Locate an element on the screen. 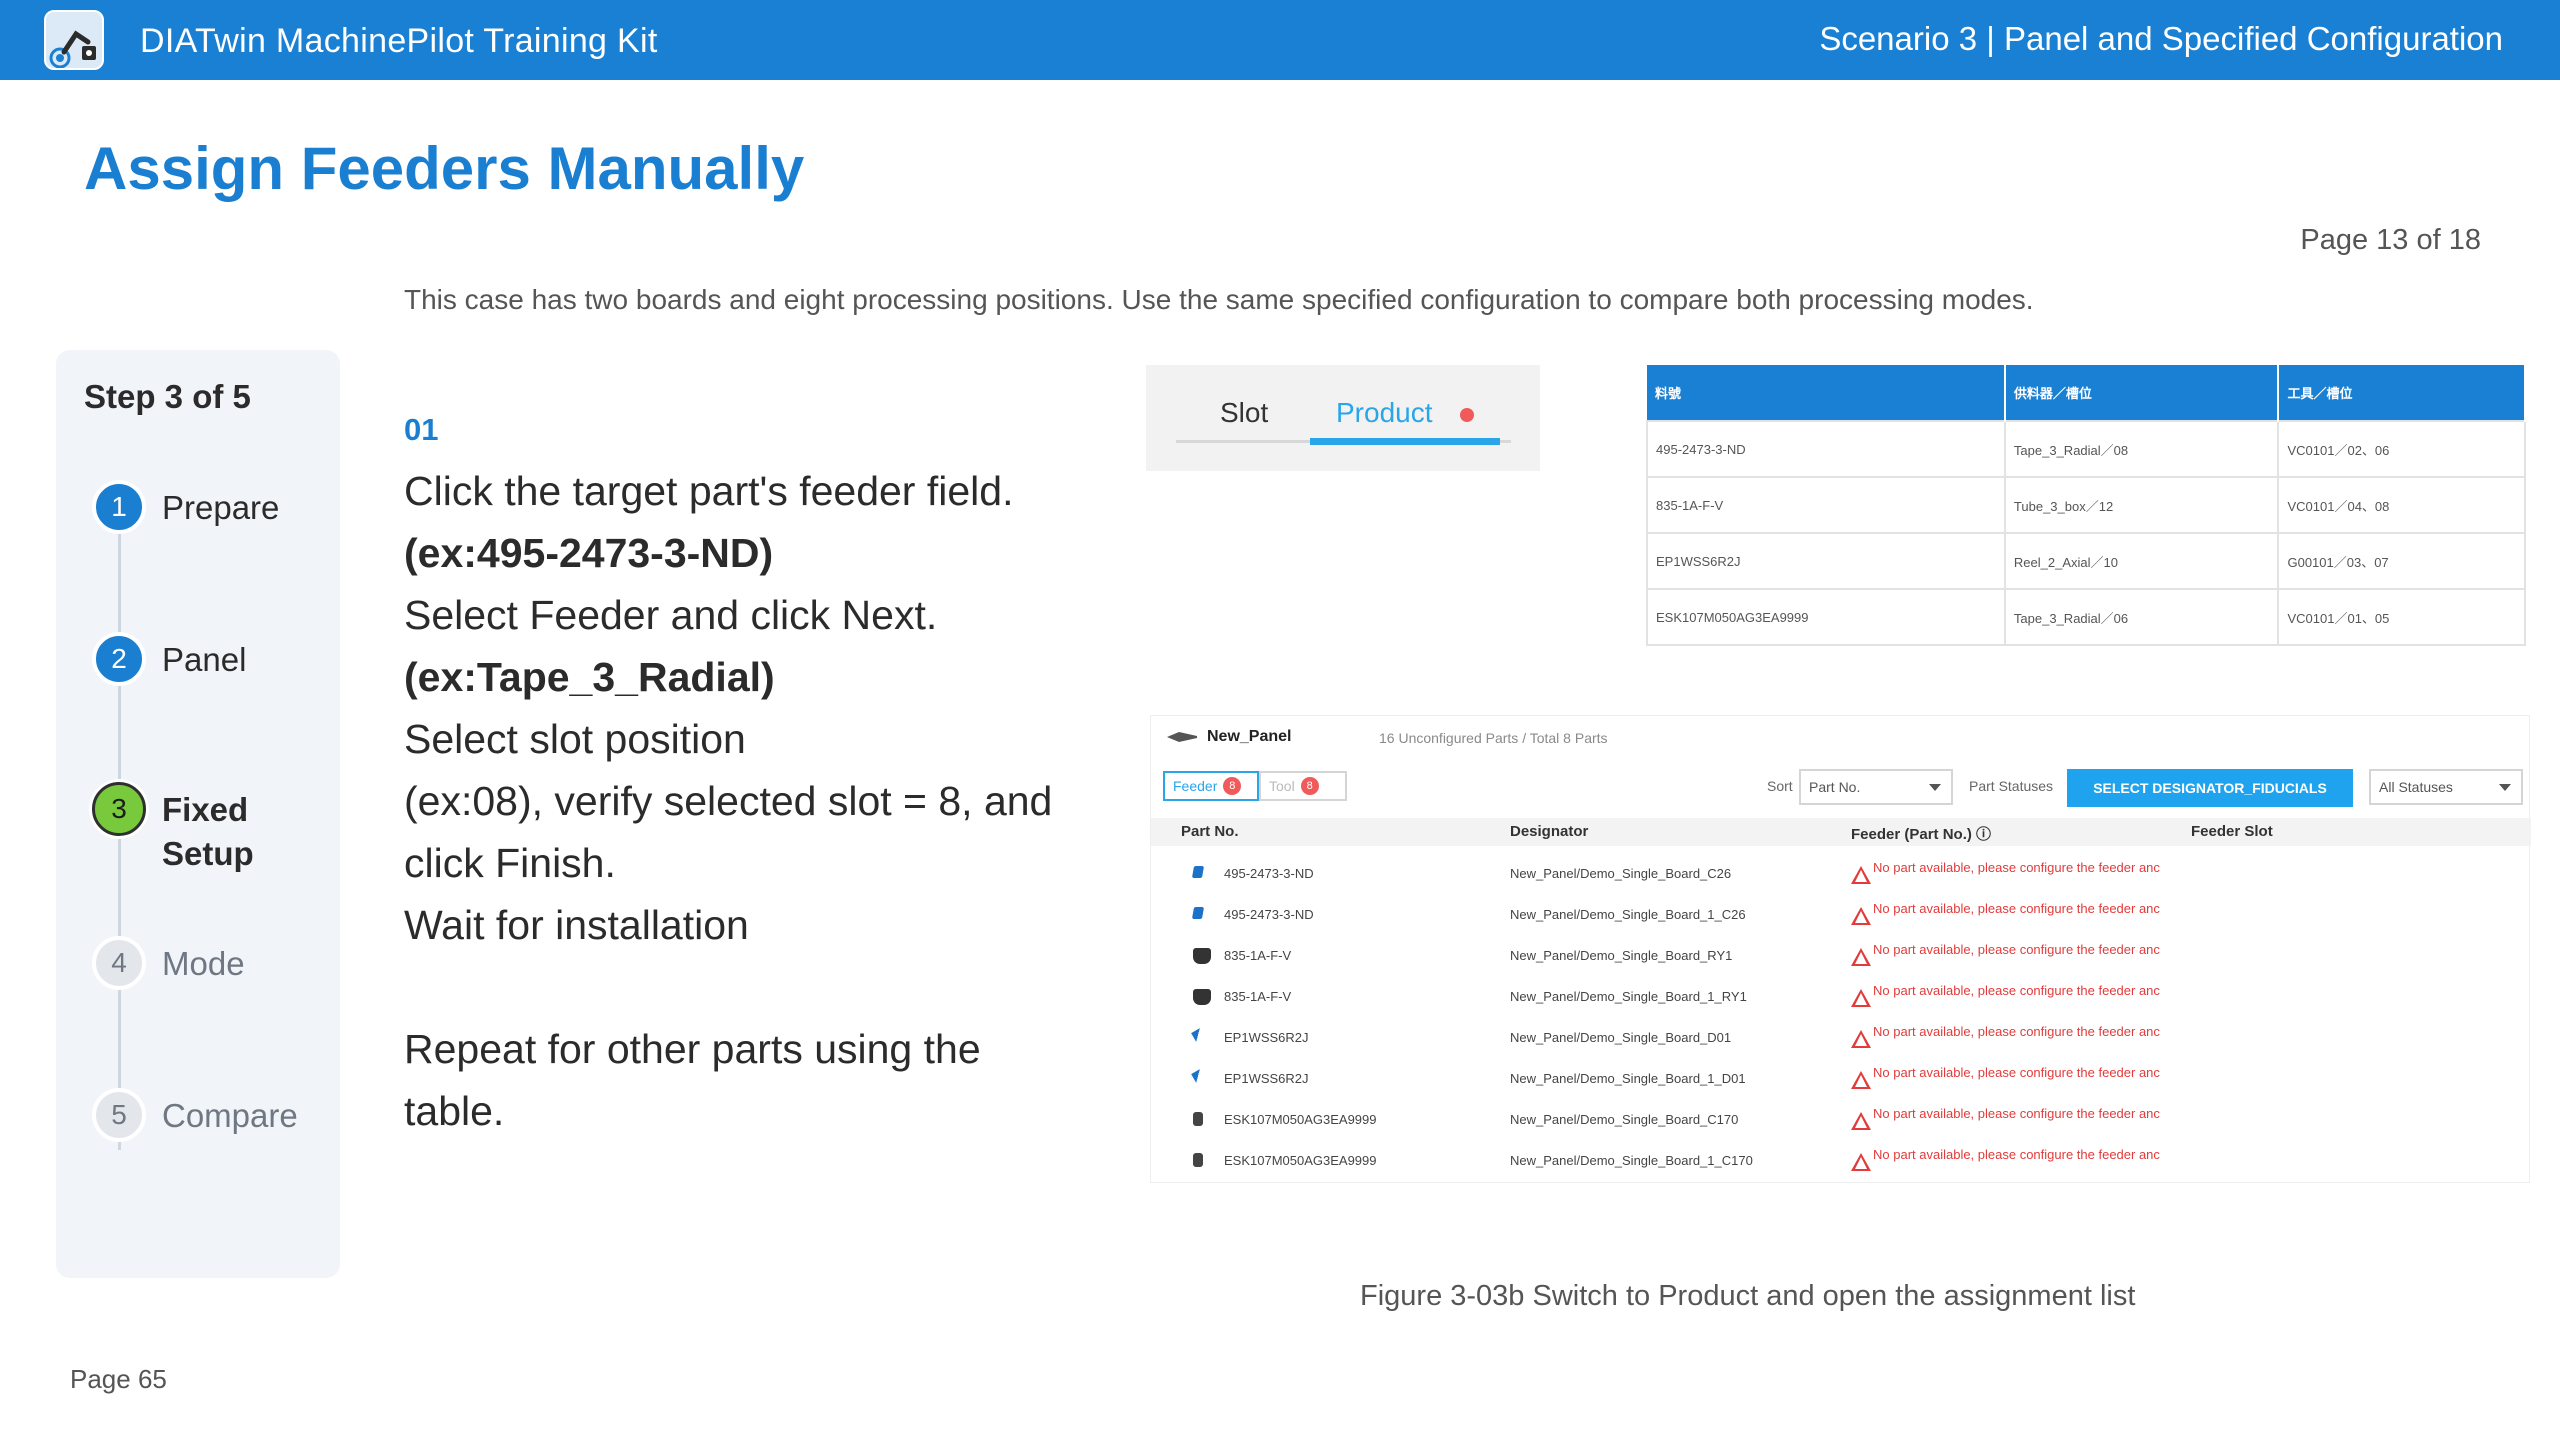 This screenshot has width=2560, height=1440. status-filter-select: All Statuses is located at coordinates (2446, 787).